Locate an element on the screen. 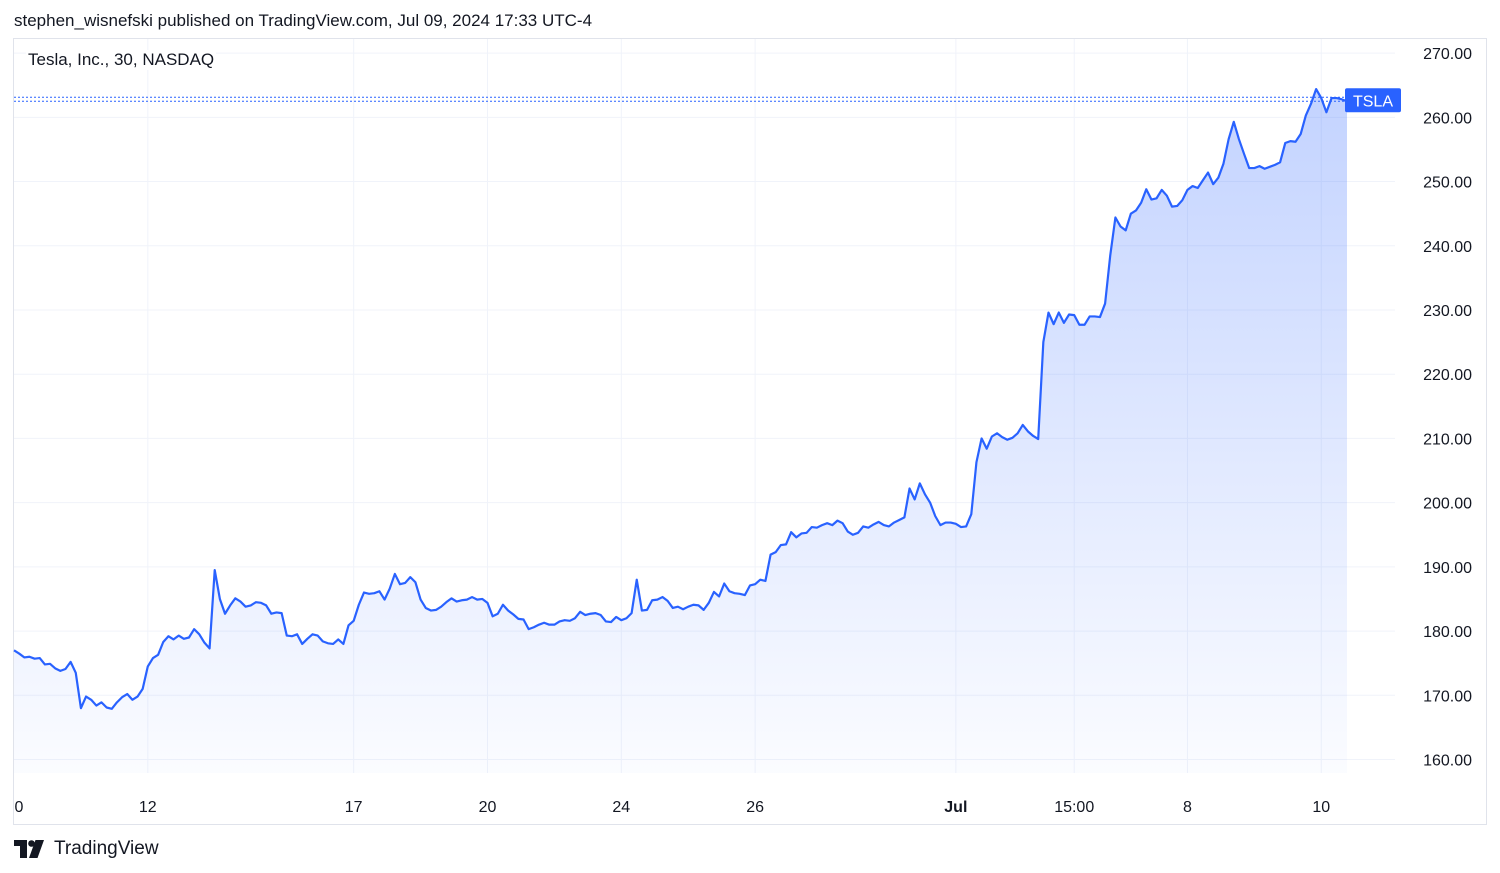 This screenshot has height=873, width=1500. y-tick-label: 240.00 is located at coordinates (1447, 247).